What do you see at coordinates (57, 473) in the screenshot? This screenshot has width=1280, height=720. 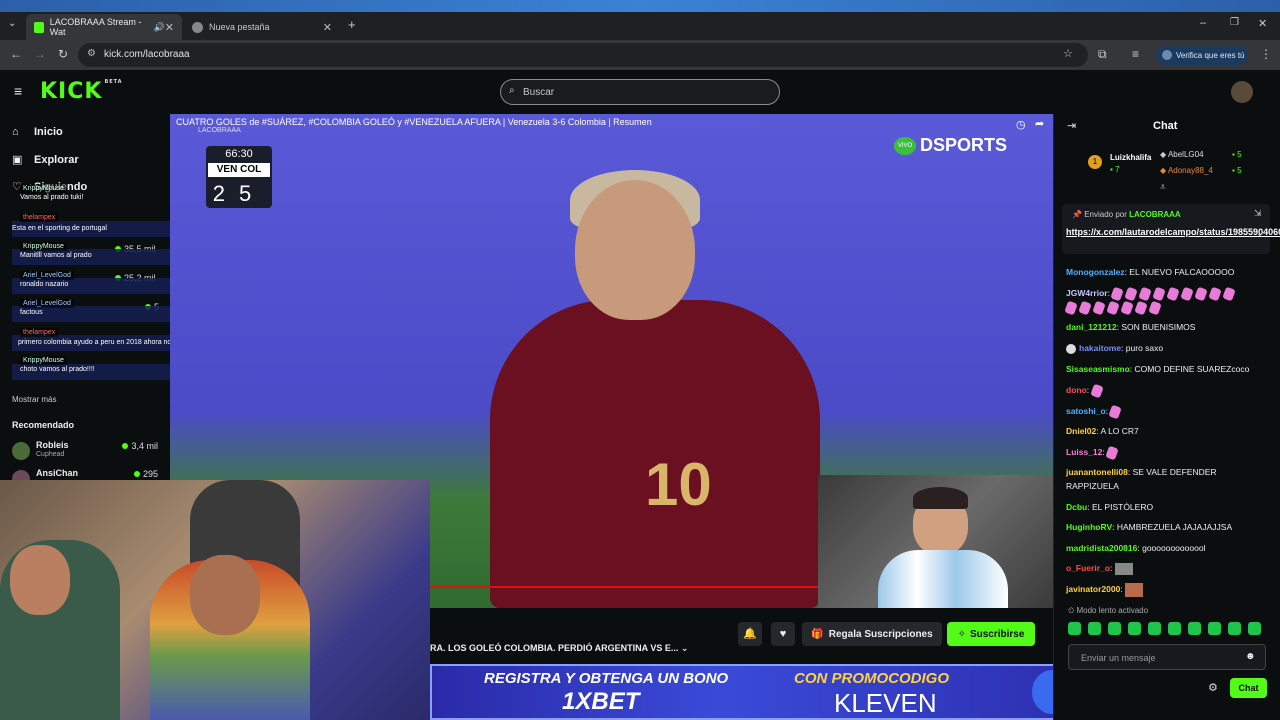 I see `channel-name: AnsiChan` at bounding box center [57, 473].